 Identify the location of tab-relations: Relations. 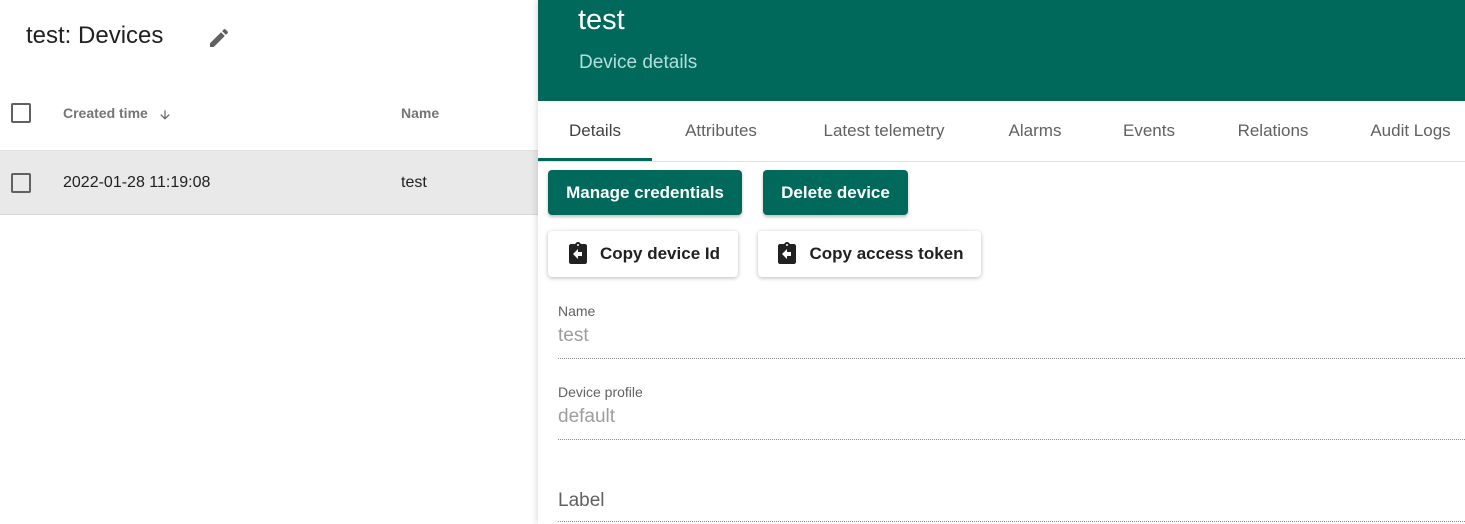
(1273, 131).